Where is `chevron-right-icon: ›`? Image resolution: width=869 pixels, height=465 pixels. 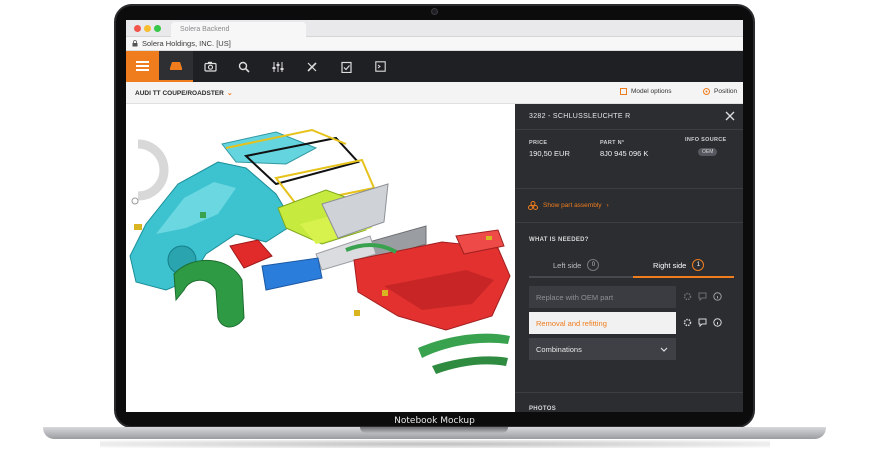
chevron-right-icon: › is located at coordinates (607, 205).